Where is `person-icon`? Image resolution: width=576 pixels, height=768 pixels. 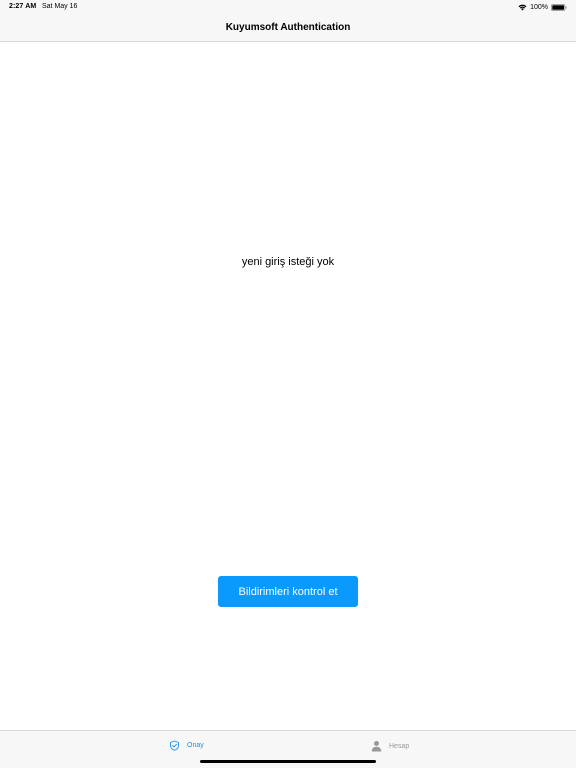 person-icon is located at coordinates (376, 746).